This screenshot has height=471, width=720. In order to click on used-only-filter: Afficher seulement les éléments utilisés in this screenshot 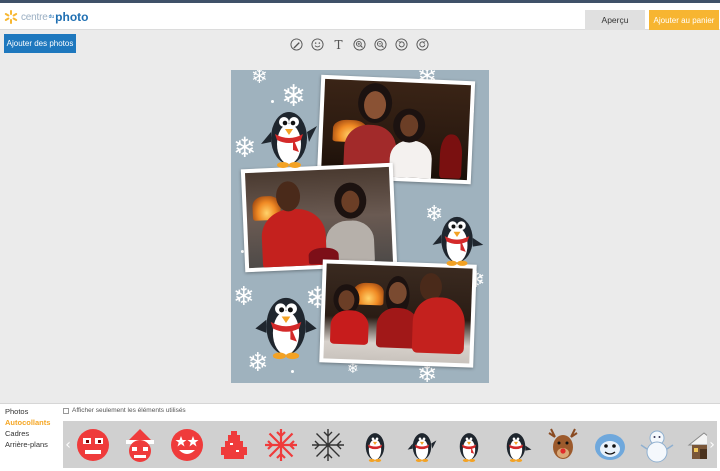, I will do `click(124, 410)`.